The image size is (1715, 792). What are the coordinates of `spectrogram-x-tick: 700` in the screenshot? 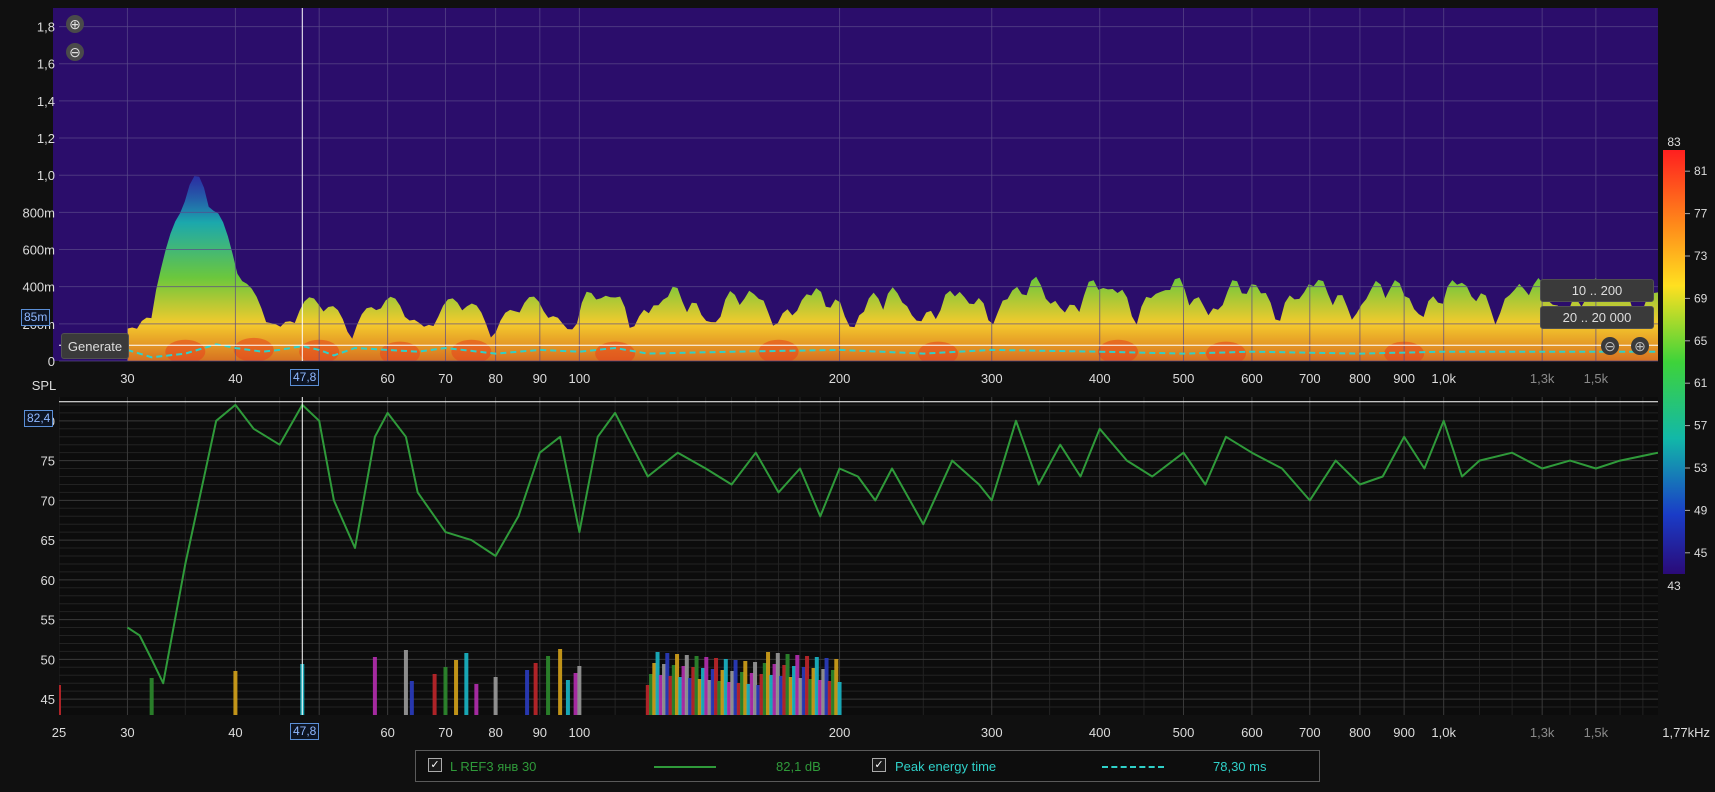 It's located at (1310, 378).